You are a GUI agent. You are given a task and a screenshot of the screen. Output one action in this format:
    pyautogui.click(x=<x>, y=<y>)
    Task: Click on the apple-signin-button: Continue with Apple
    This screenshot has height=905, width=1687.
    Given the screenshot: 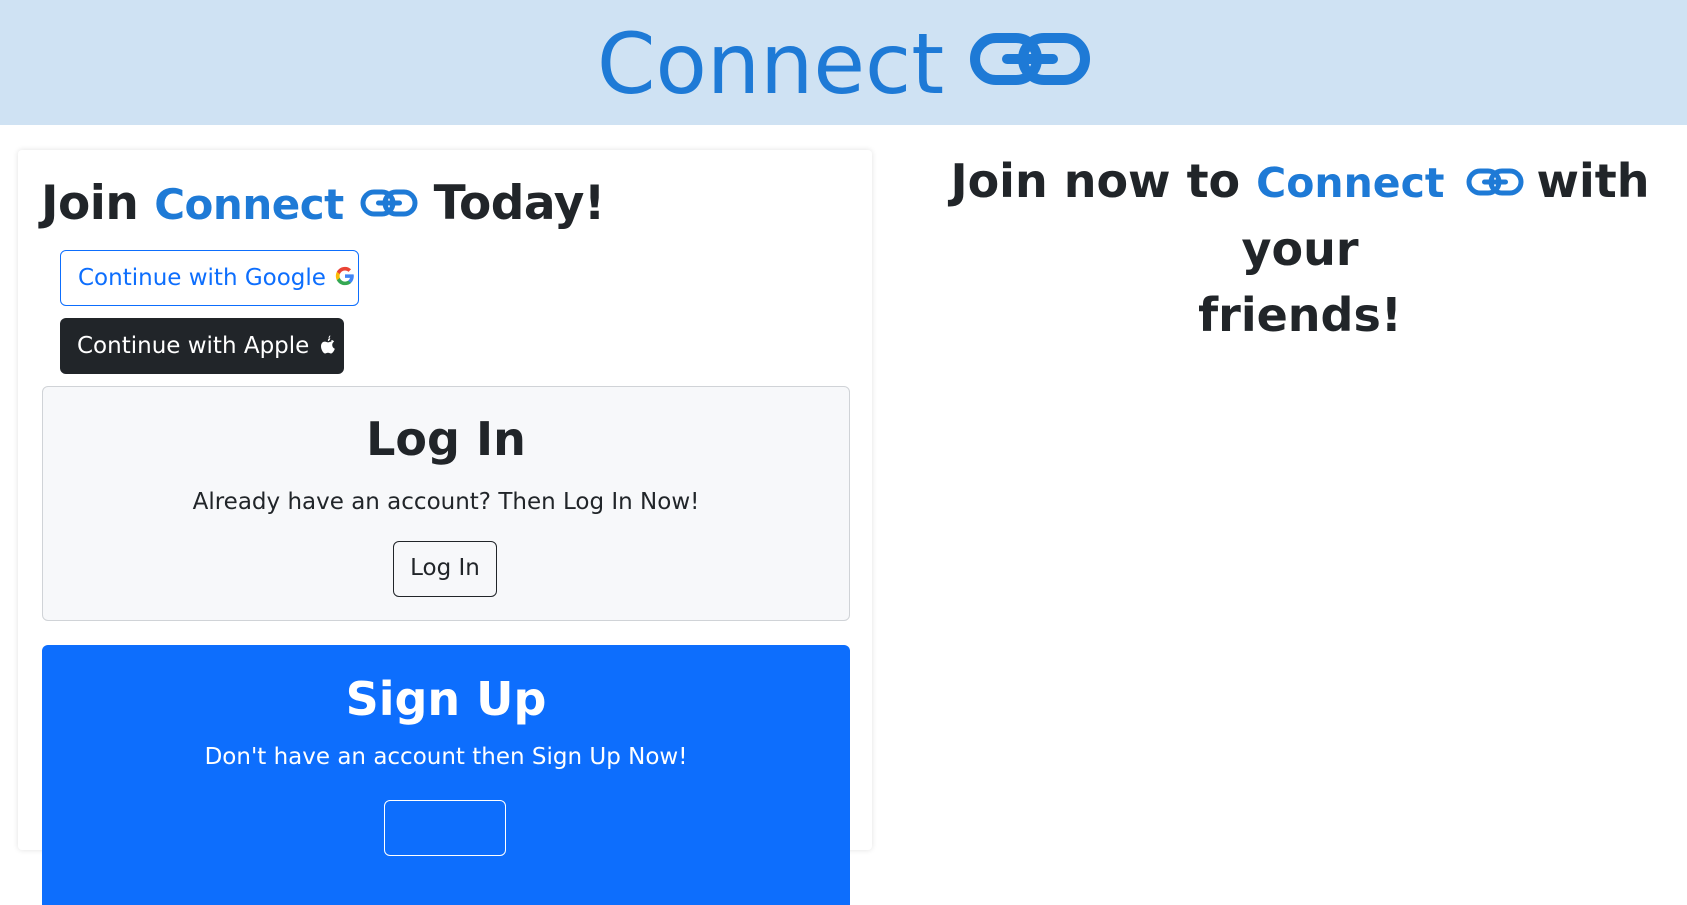 What is the action you would take?
    pyautogui.click(x=202, y=346)
    